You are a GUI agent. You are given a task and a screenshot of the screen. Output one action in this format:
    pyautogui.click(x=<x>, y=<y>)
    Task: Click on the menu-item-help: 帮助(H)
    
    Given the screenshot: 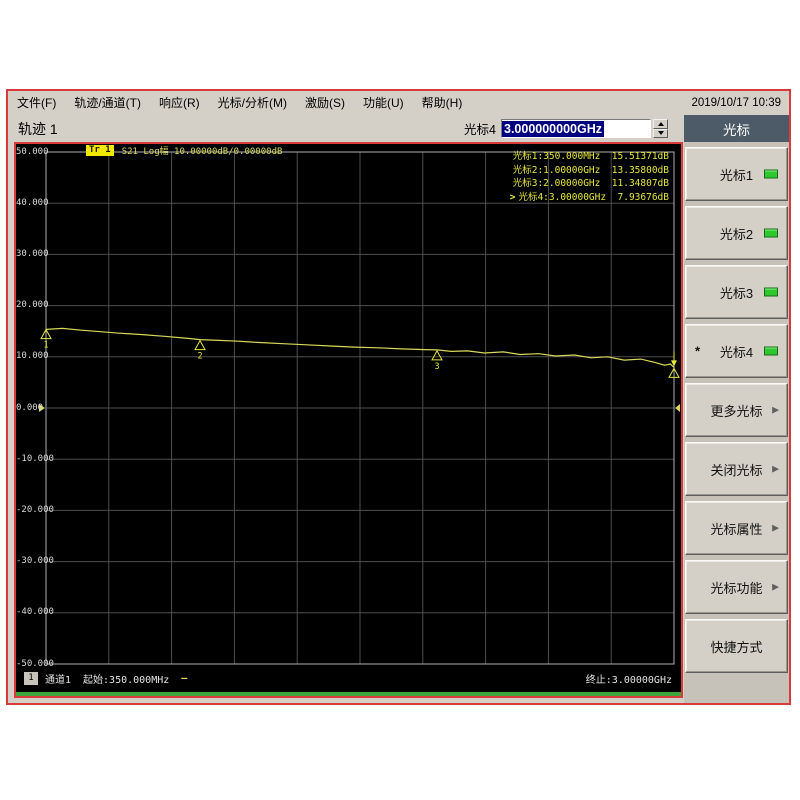 What is the action you would take?
    pyautogui.click(x=442, y=103)
    